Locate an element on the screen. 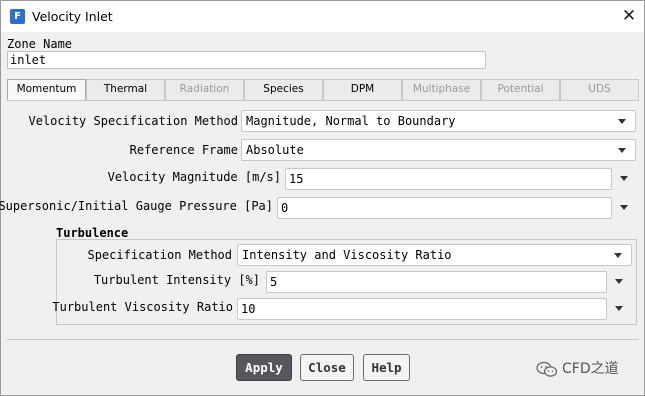  turbulent-viscosity-ratio-options is located at coordinates (620, 309).